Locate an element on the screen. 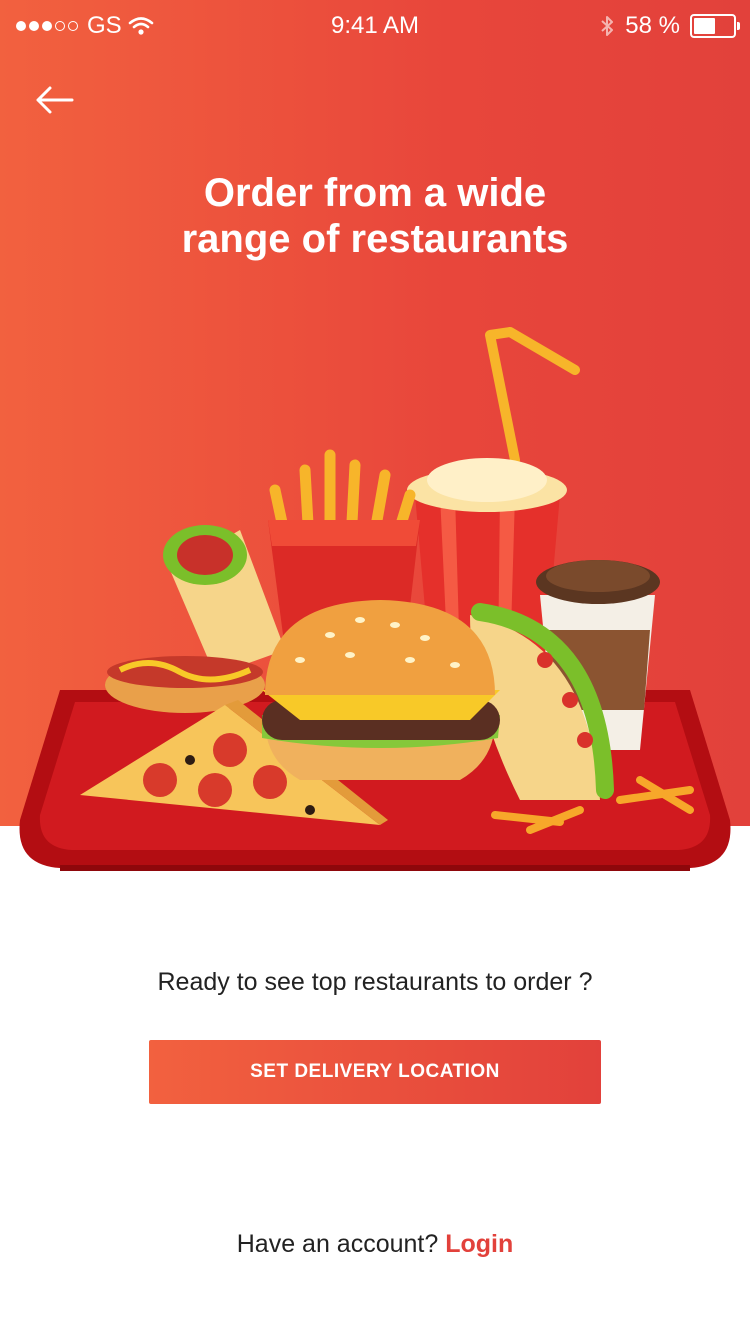 The height and width of the screenshot is (1334, 750). status-right: 58 % is located at coordinates (669, 26).